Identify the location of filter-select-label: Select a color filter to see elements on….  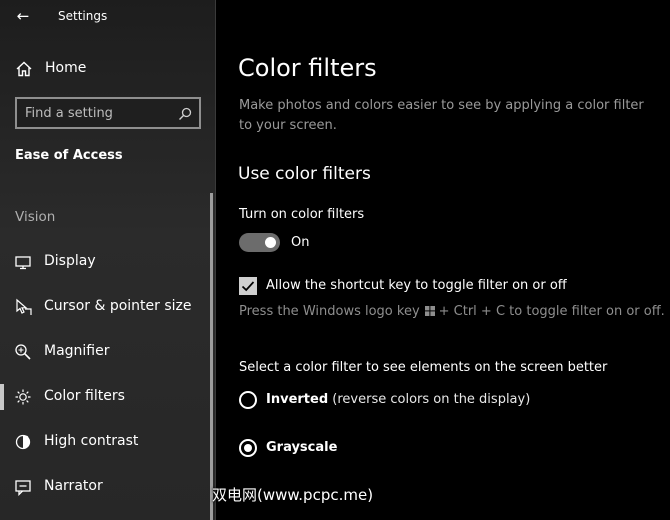
(423, 367).